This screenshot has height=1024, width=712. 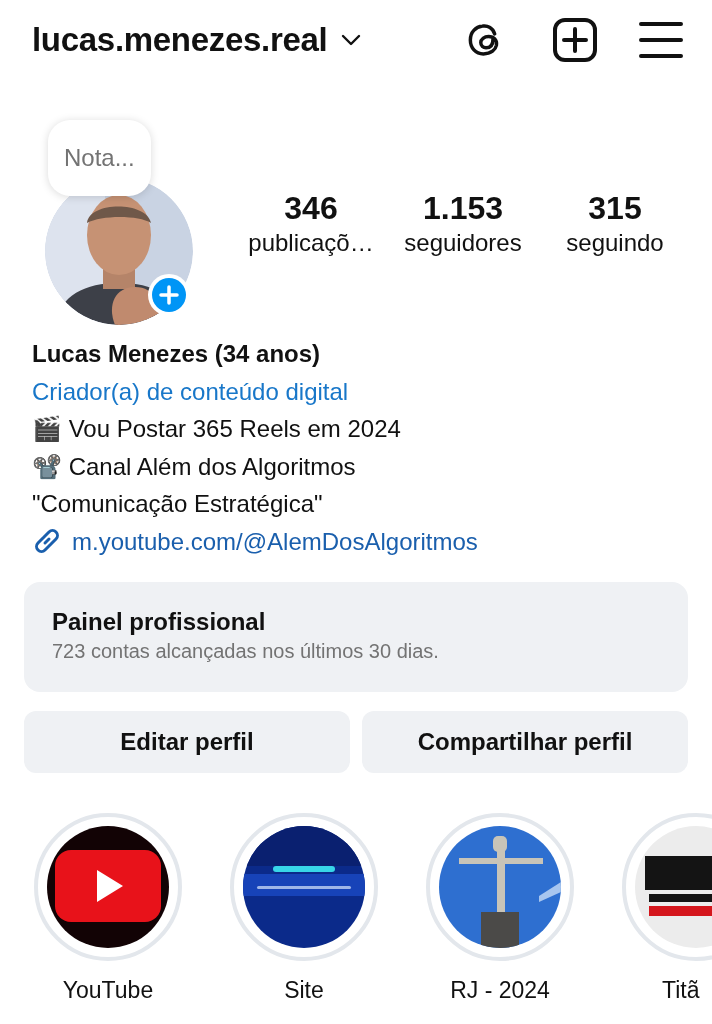 What do you see at coordinates (304, 990) in the screenshot?
I see `highlight-label: Site` at bounding box center [304, 990].